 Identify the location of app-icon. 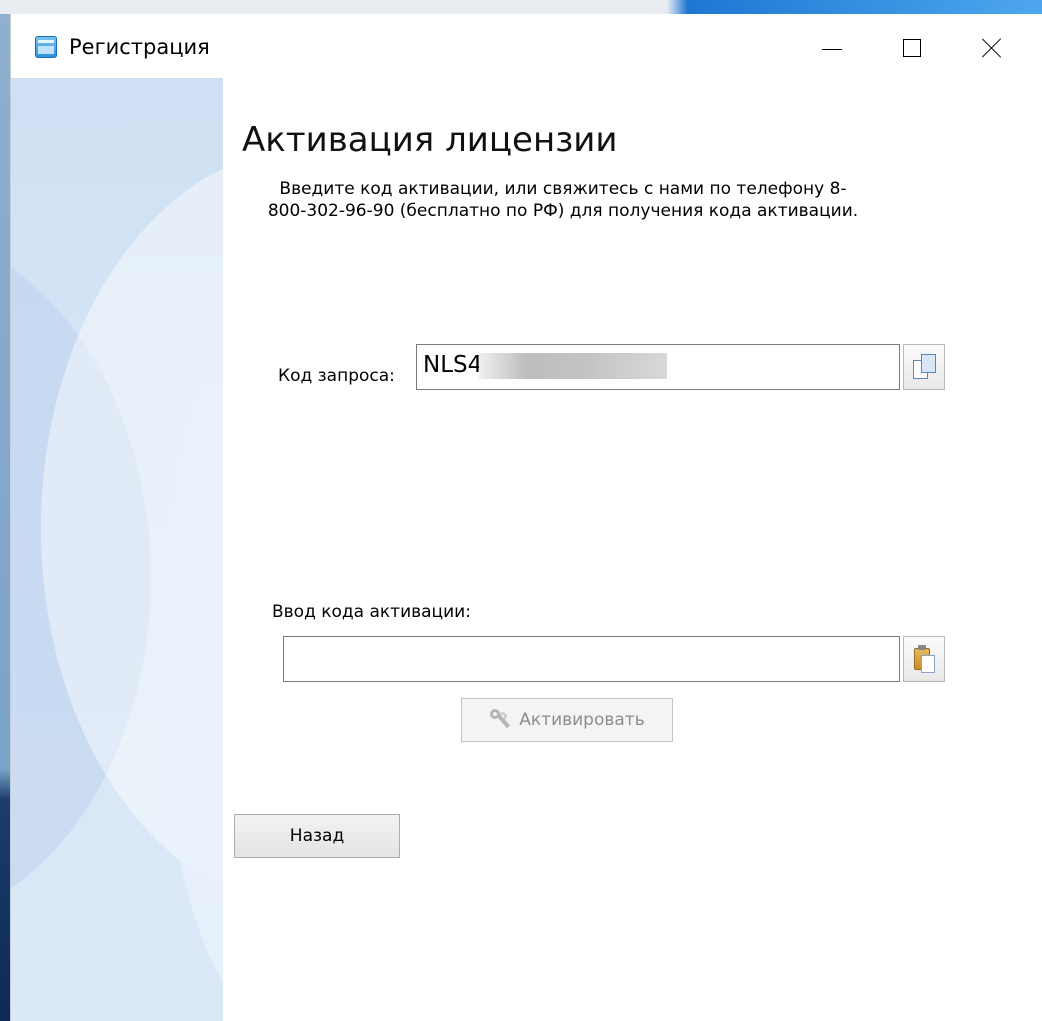
(46, 47).